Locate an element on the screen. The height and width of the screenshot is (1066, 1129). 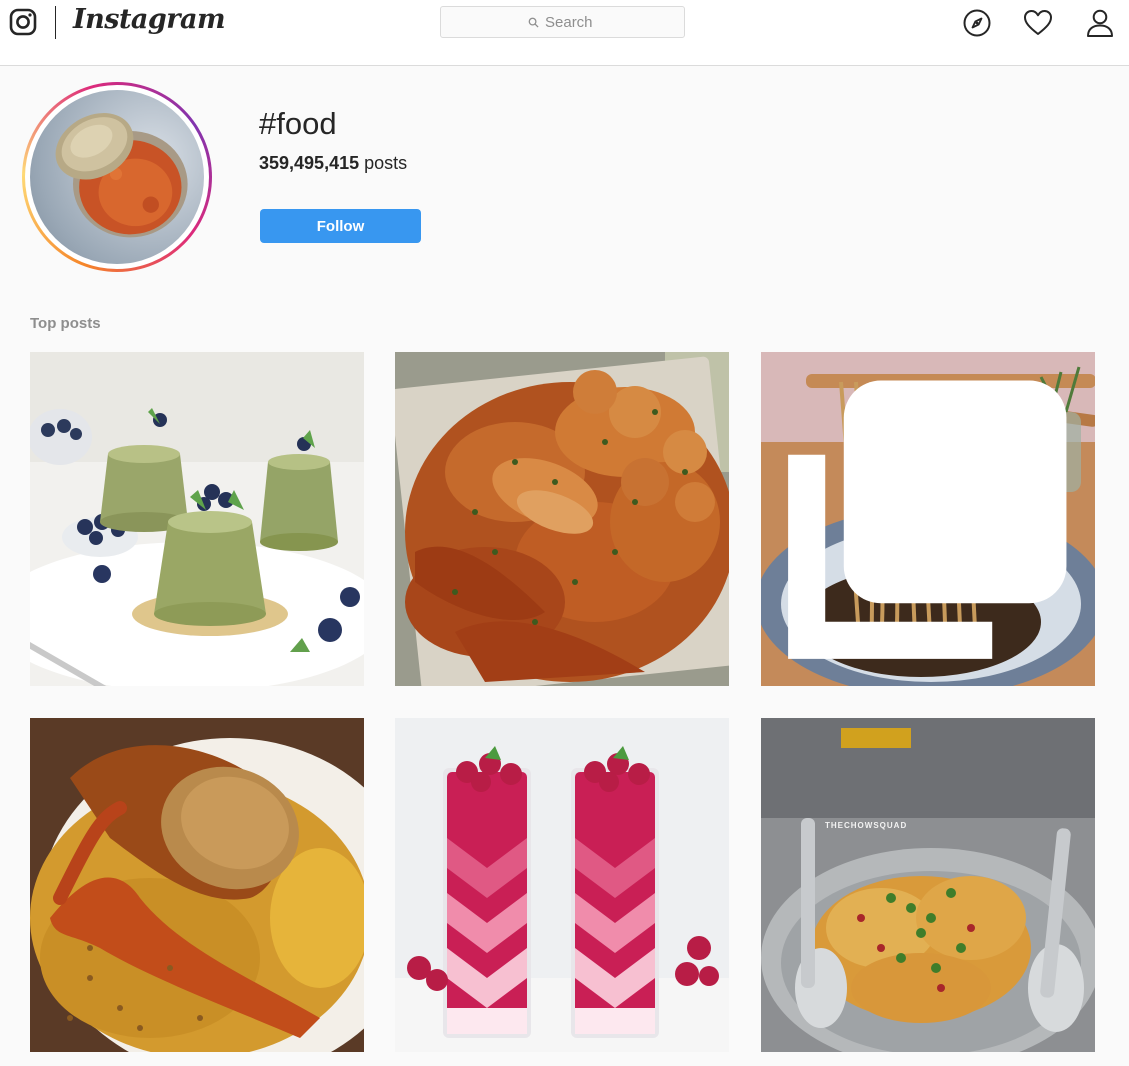
post-image: THECHOWSQUAD is located at coordinates (928, 885).